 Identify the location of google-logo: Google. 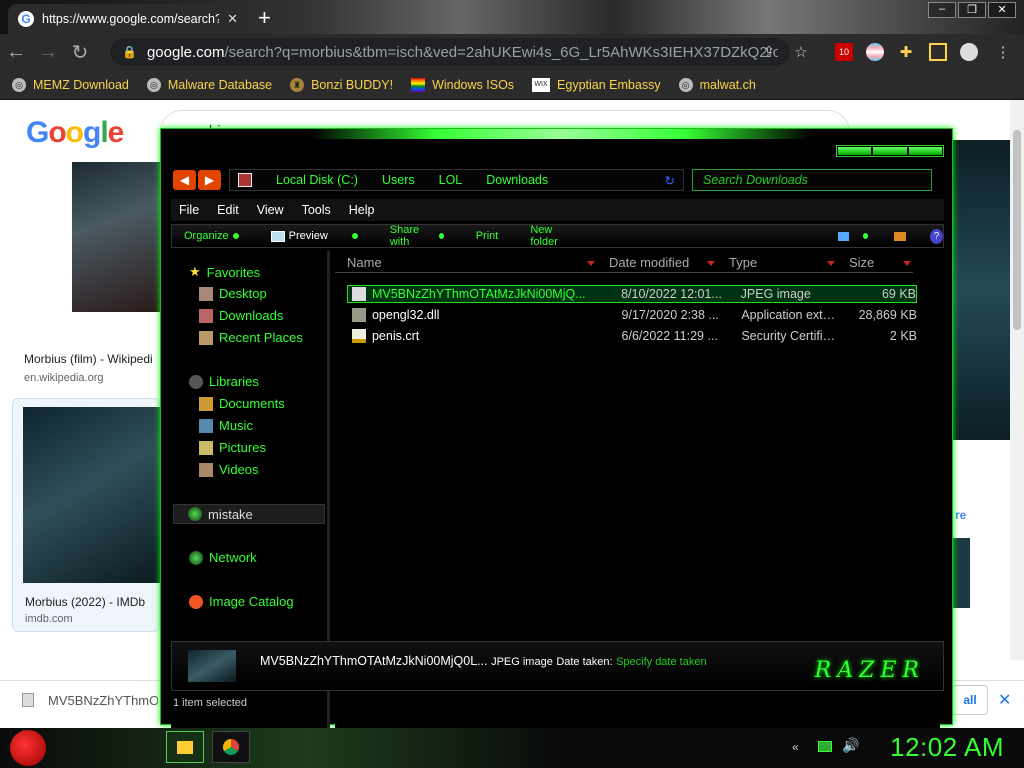
(75, 133).